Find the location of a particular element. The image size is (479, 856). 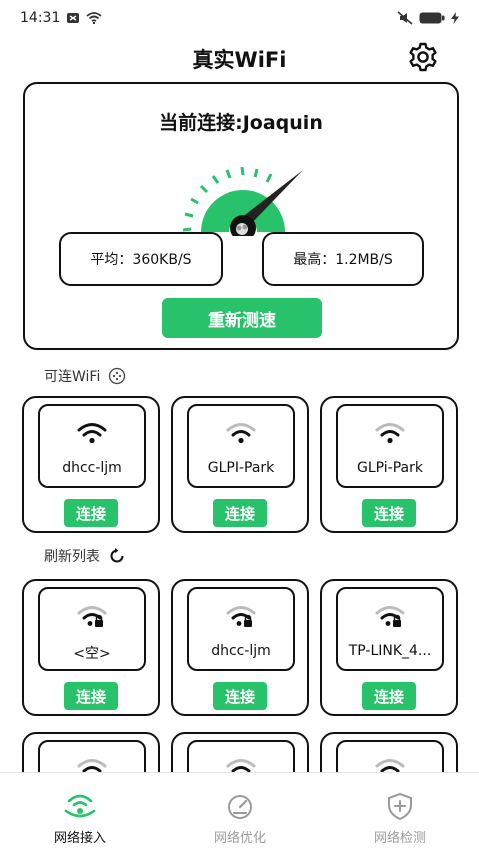

wifi-card: TP-LINK_4... 连接 is located at coordinates (389, 647).